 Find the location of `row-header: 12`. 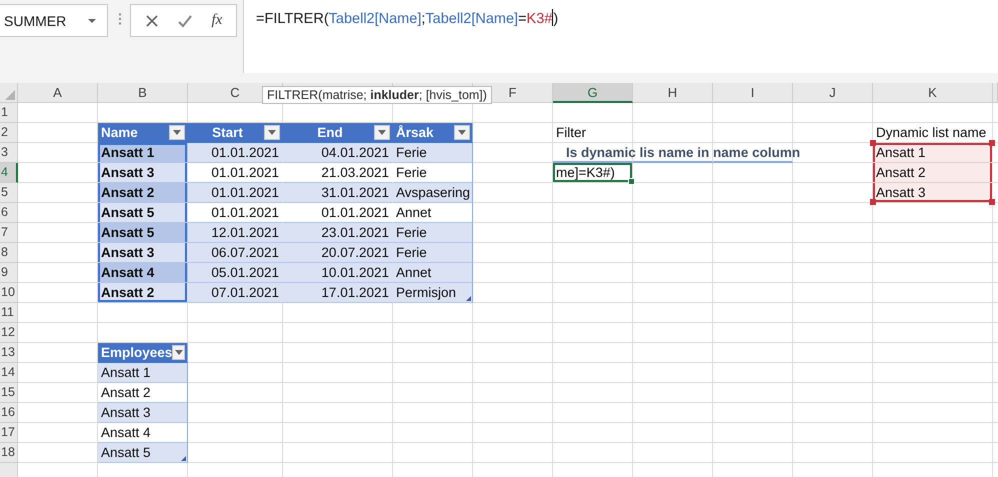

row-header: 12 is located at coordinates (9, 333).